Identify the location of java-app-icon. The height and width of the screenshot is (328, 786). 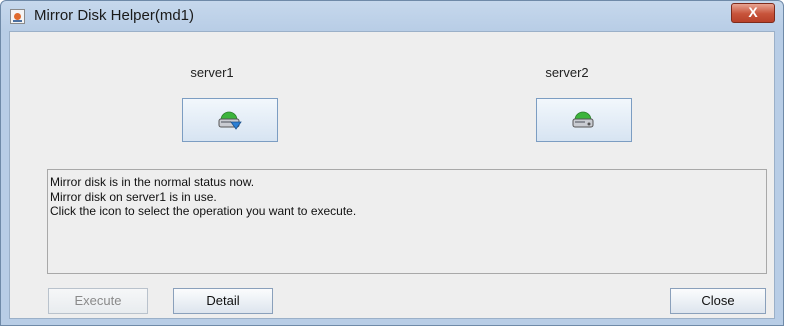
(17, 16).